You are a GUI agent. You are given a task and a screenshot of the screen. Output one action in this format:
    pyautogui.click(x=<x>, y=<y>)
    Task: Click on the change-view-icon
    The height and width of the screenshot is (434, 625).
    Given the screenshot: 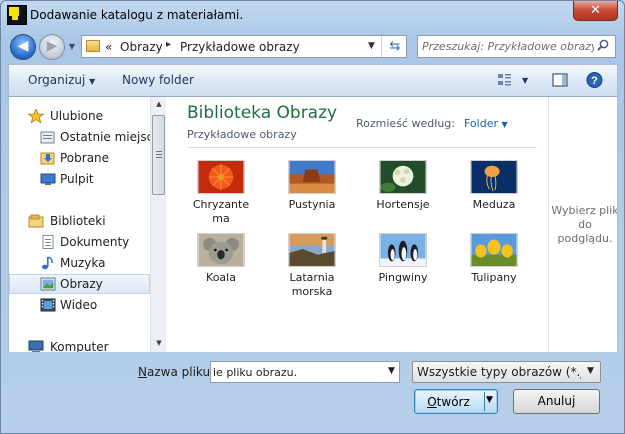 What is the action you would take?
    pyautogui.click(x=505, y=80)
    